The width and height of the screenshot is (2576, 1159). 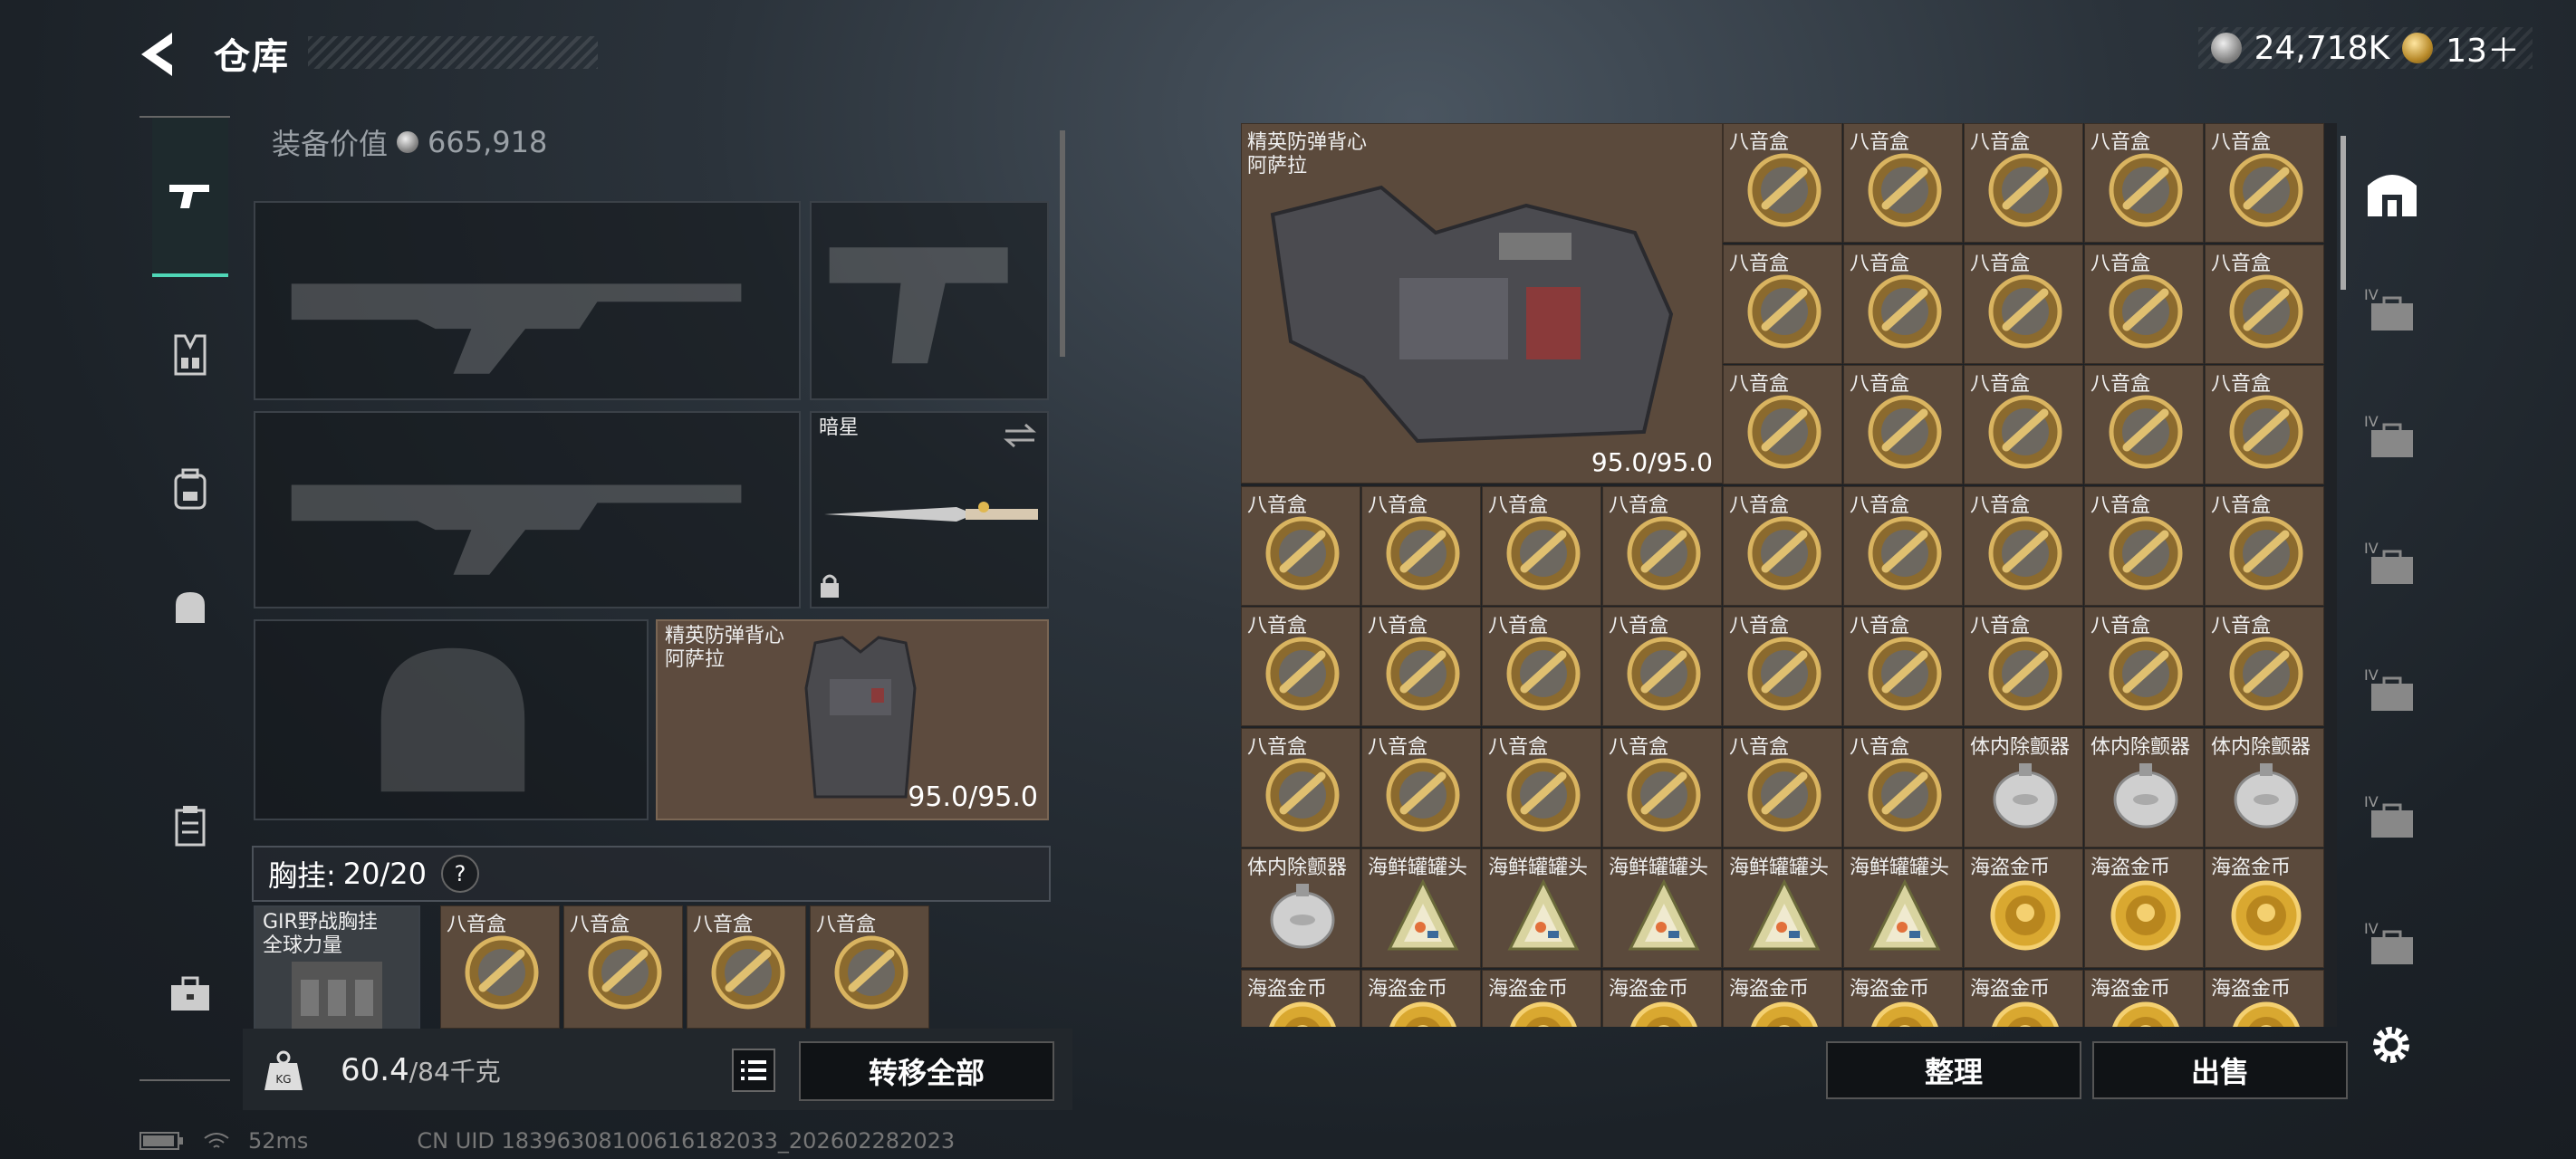 I want to click on back-button, so click(x=163, y=54).